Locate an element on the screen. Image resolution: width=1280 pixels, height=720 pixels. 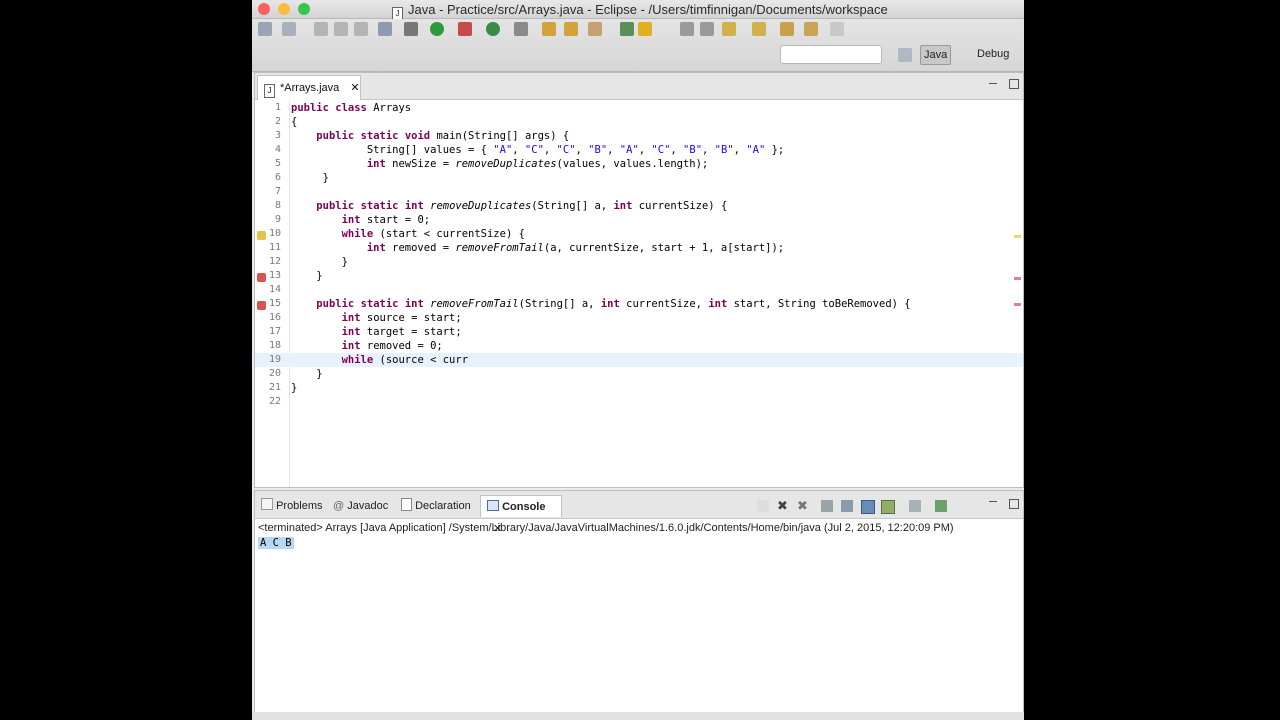
scroll-lock-icon is located at coordinates (847, 506).